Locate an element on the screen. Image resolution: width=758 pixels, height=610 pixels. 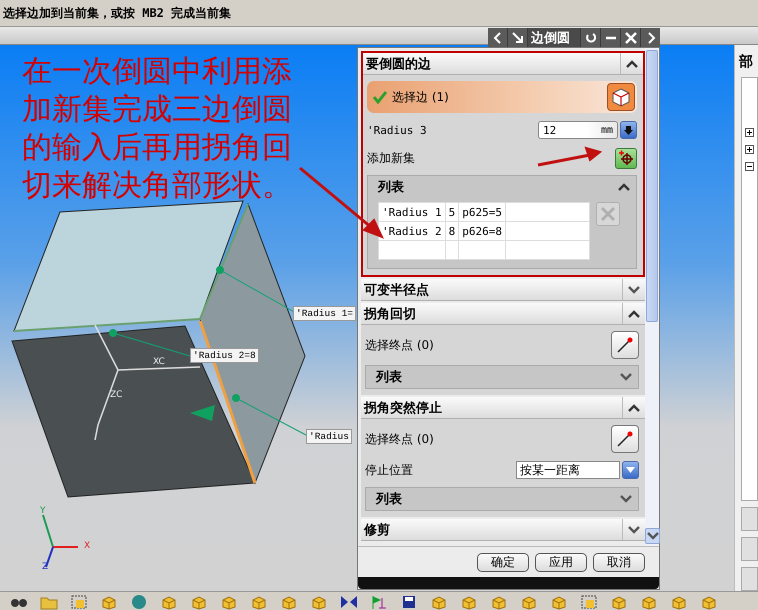
stop-position-dropdown: 按某一距离 is located at coordinates (568, 470).